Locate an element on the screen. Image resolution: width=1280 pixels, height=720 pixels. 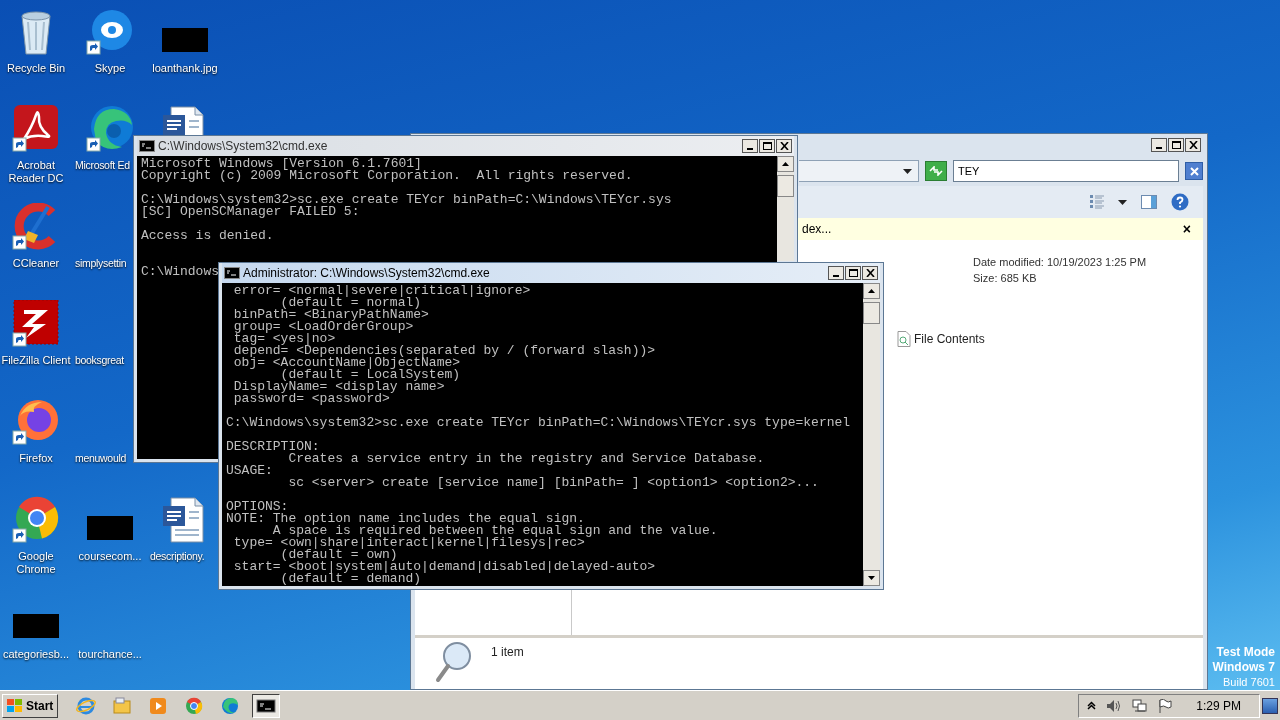
preview-pane-icon is located at coordinates (1149, 202).